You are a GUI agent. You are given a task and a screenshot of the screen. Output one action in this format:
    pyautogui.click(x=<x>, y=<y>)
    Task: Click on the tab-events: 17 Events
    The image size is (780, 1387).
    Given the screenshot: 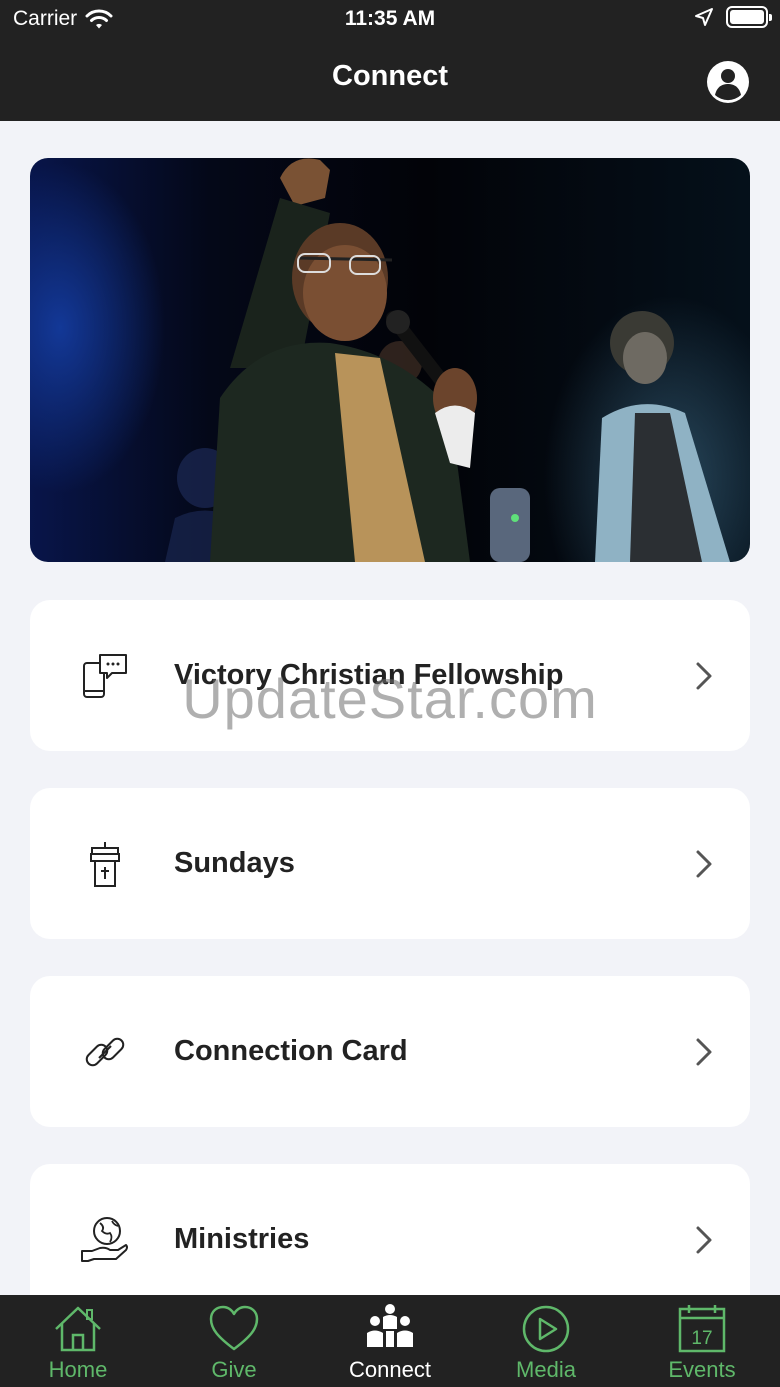 What is the action you would take?
    pyautogui.click(x=702, y=1341)
    